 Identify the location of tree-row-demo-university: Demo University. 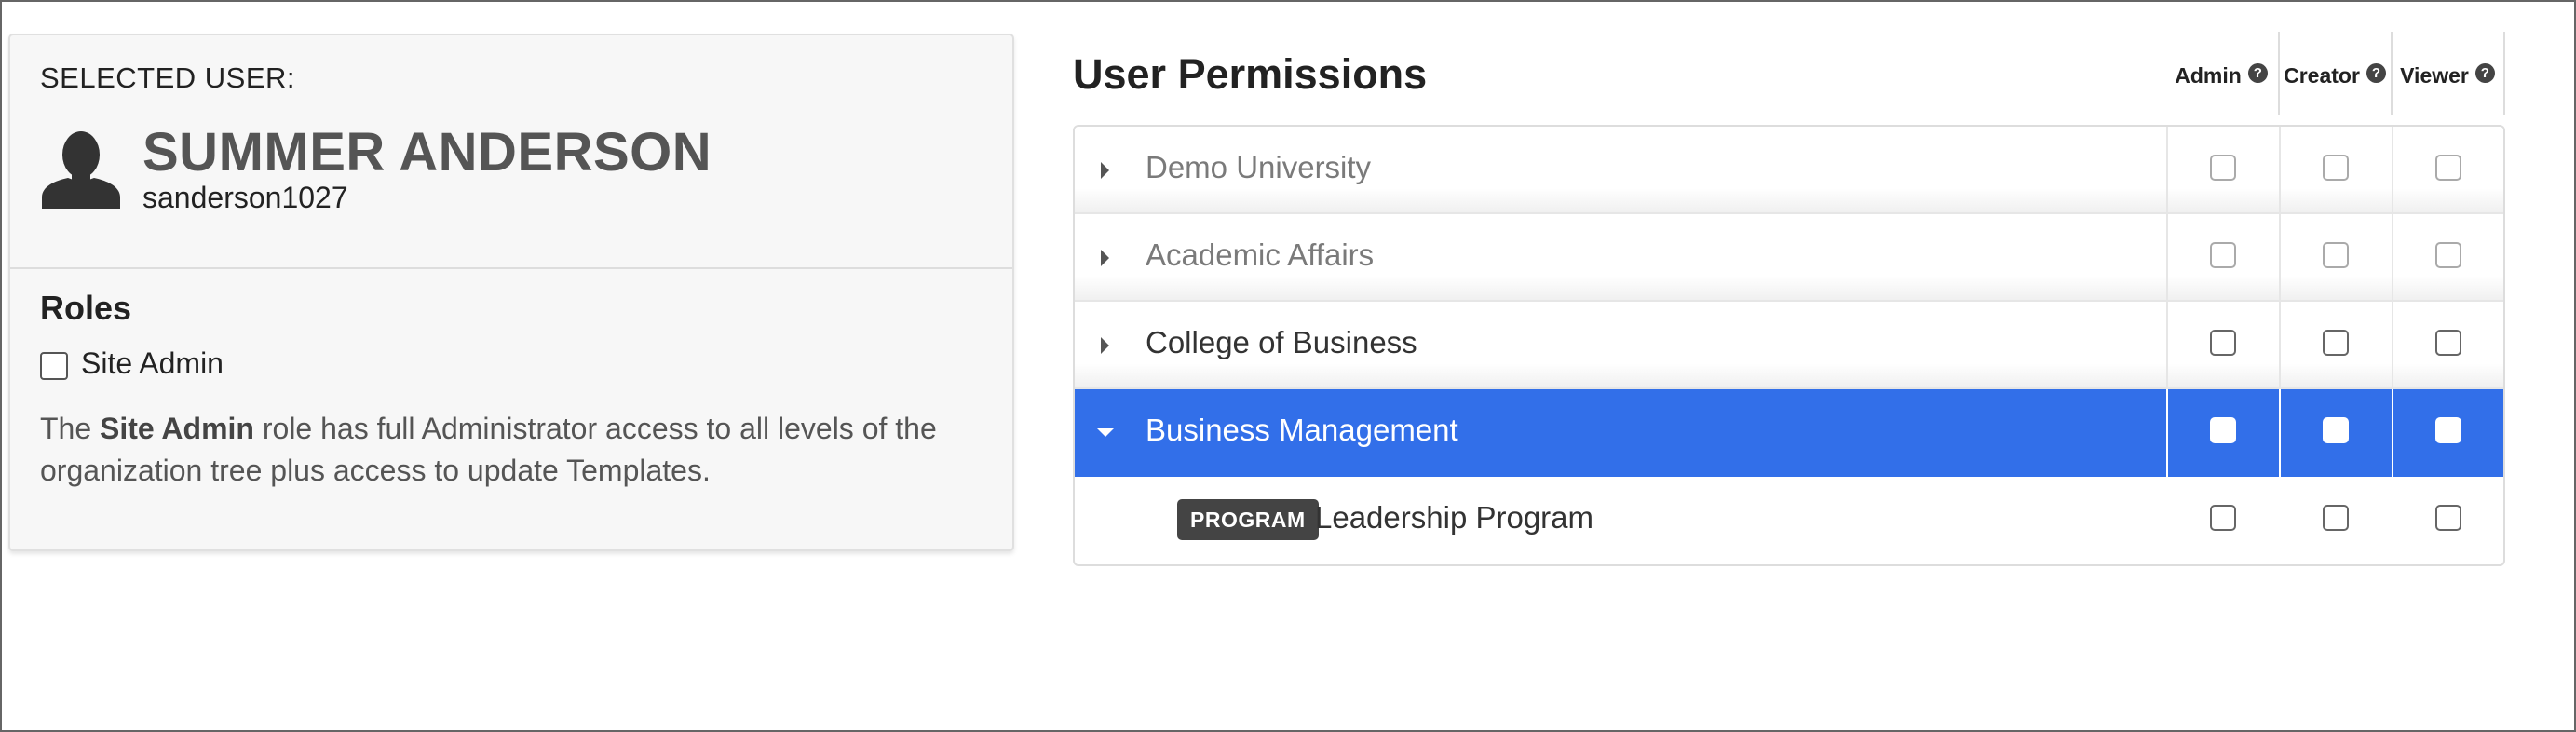
(1789, 170).